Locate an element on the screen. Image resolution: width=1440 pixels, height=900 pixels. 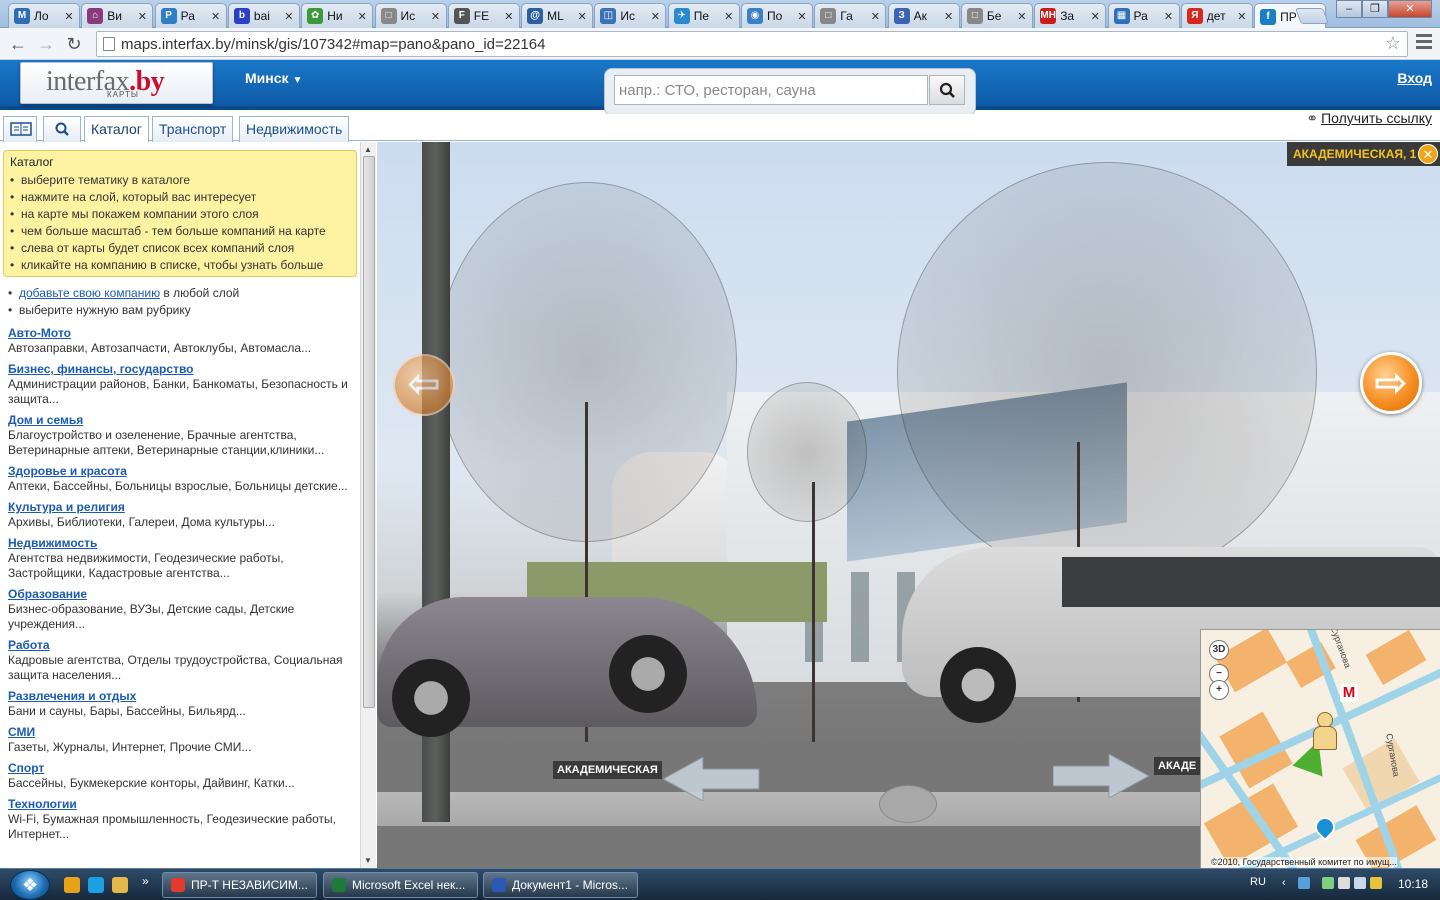
close-window-button: ✕ is located at coordinates (1410, 9).